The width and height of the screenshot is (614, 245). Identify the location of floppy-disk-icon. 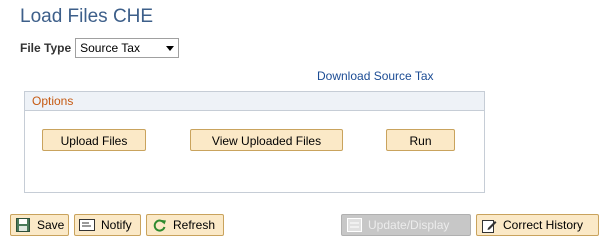
(23, 225).